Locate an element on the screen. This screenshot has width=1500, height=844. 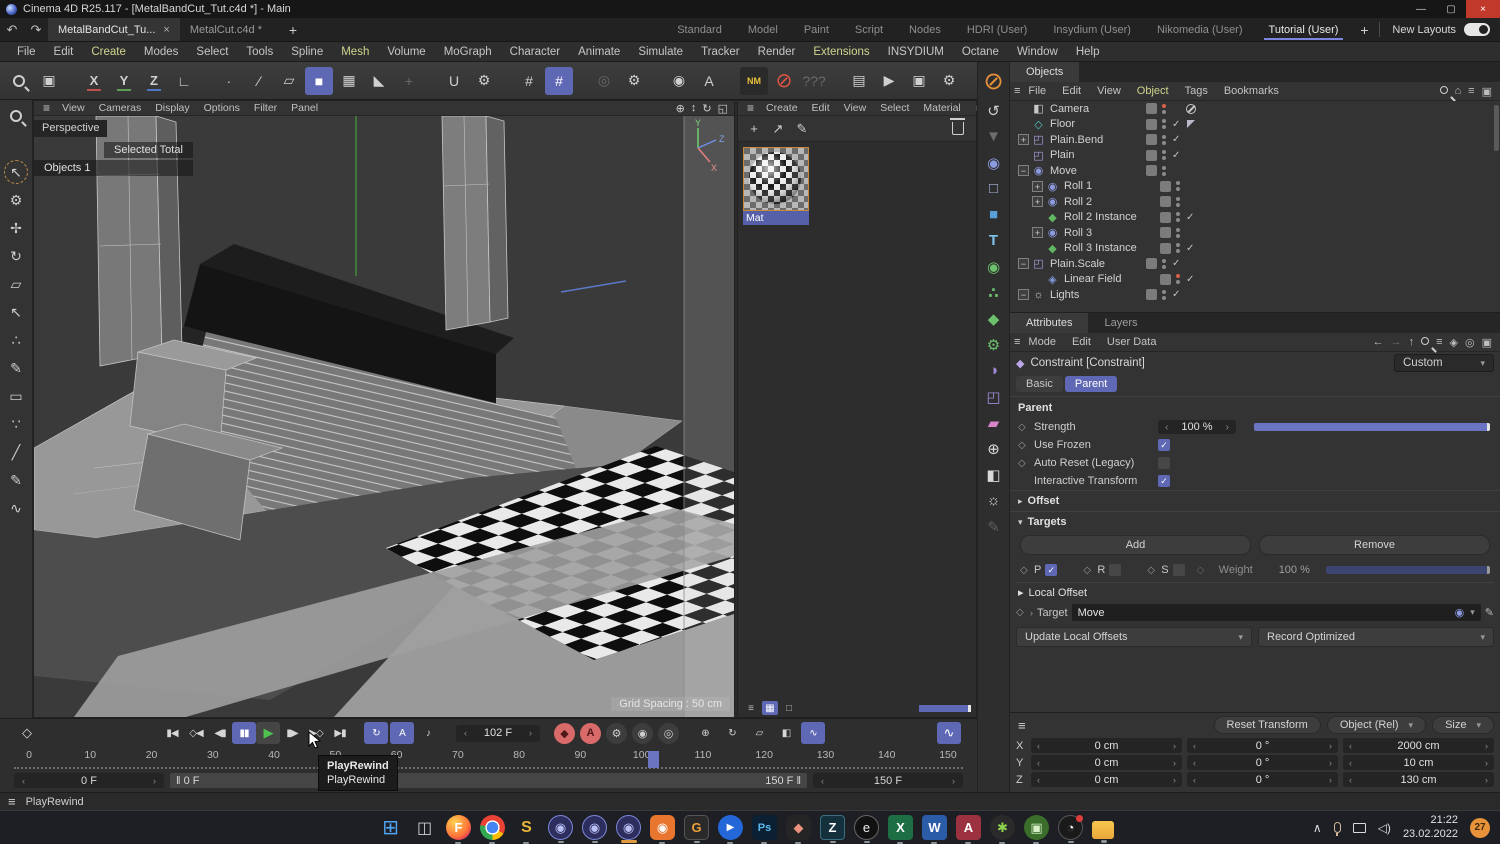
find-tool is located at coordinates (16, 143).